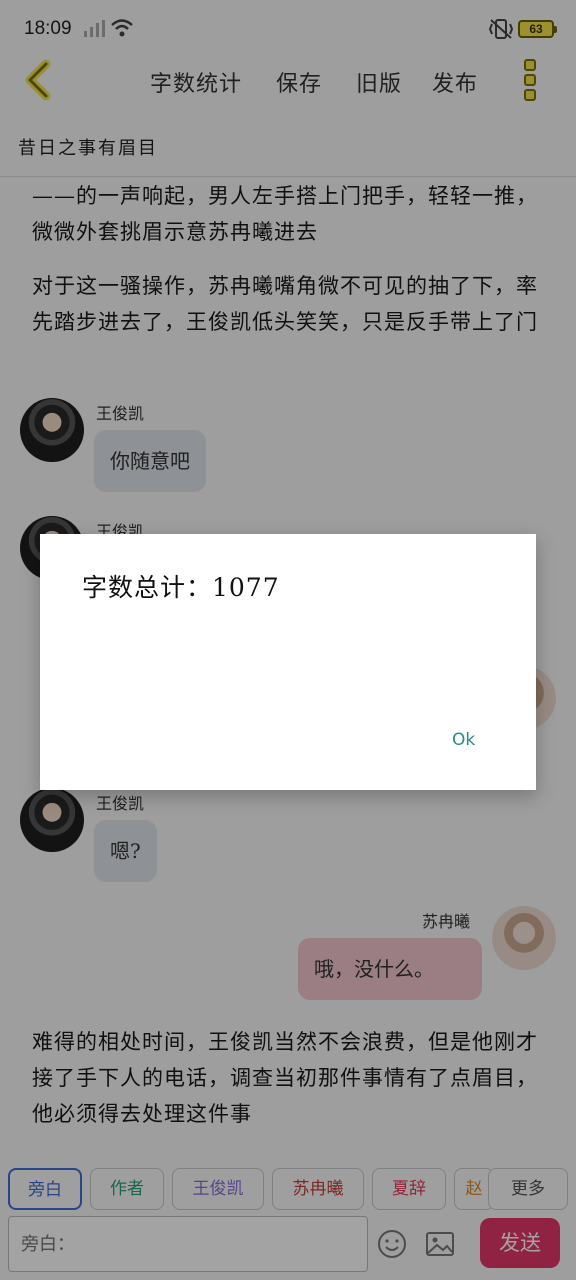 The image size is (576, 1280). What do you see at coordinates (181, 587) in the screenshot?
I see `word-count-message: 字数总计：1077` at bounding box center [181, 587].